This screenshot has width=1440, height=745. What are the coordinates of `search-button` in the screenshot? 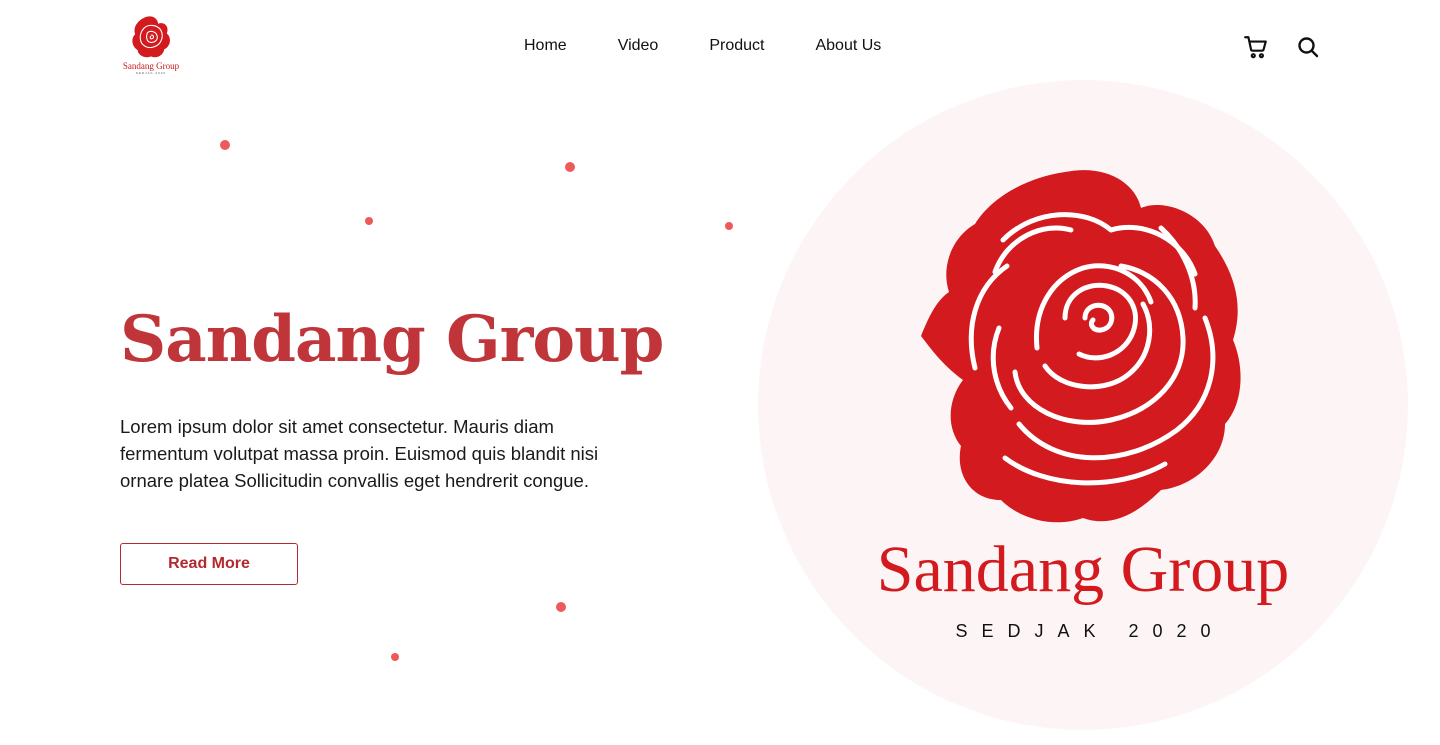 It's located at (1308, 47).